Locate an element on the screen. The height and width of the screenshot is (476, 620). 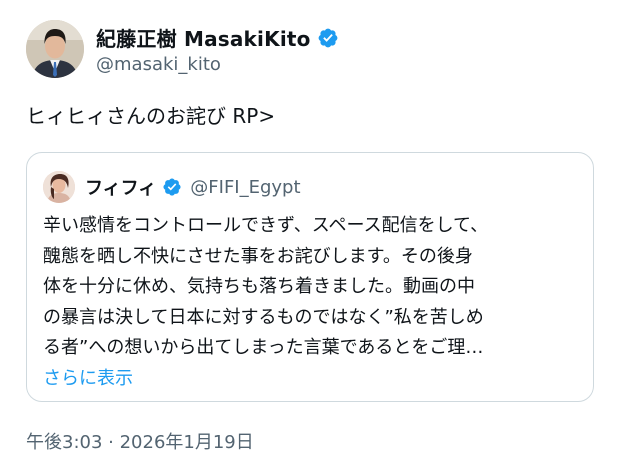
author-handle: @masaki_kito is located at coordinates (158, 64).